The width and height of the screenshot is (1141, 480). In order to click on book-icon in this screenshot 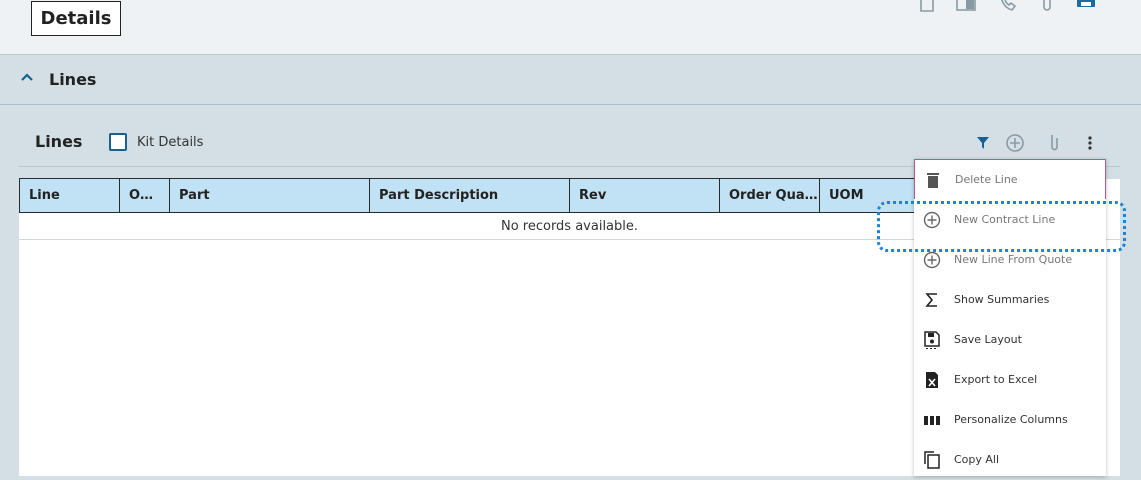, I will do `click(966, 7)`.